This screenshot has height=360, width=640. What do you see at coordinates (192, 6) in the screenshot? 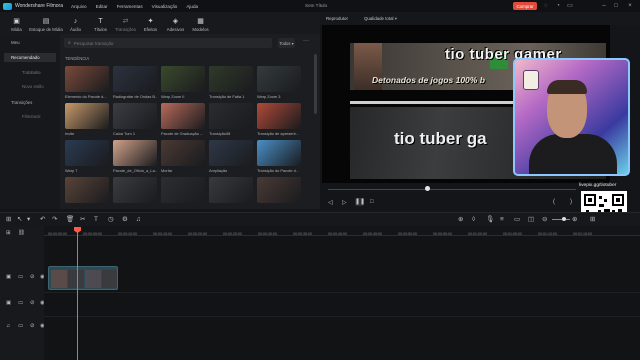
I see `menu-item-ajuda: Ajuda` at bounding box center [192, 6].